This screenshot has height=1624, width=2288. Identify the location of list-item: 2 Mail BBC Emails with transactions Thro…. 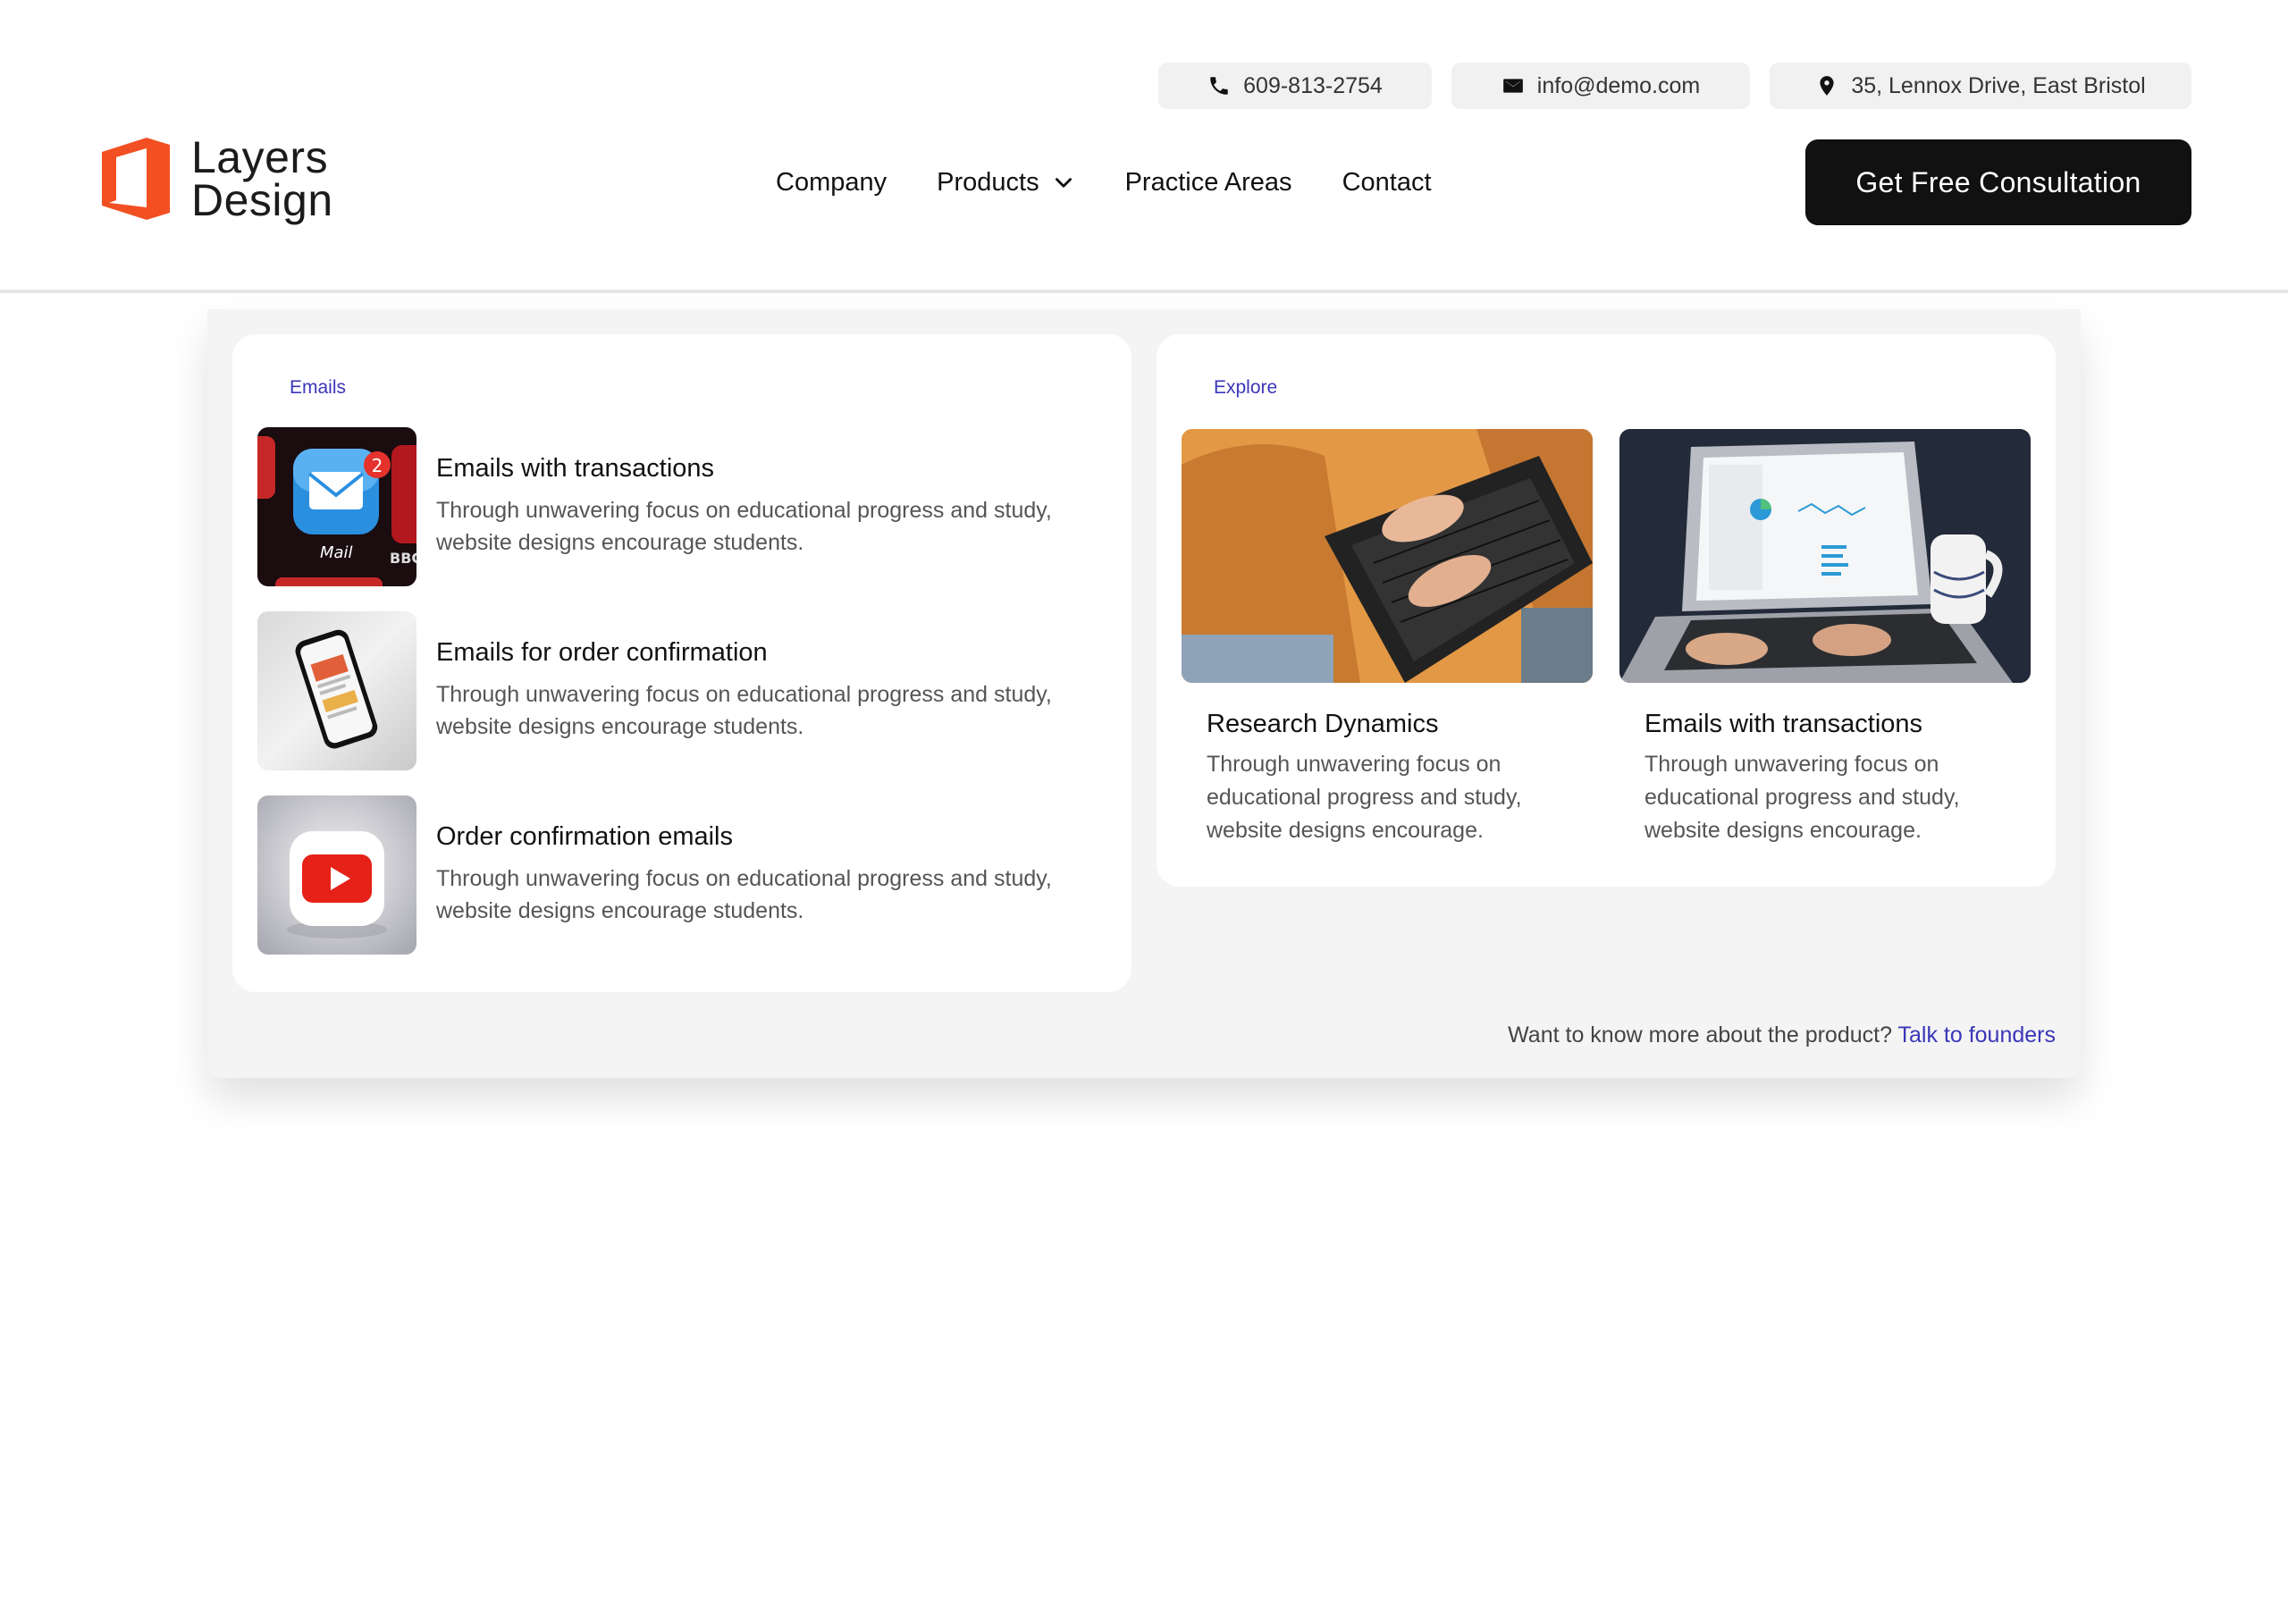
(682, 507).